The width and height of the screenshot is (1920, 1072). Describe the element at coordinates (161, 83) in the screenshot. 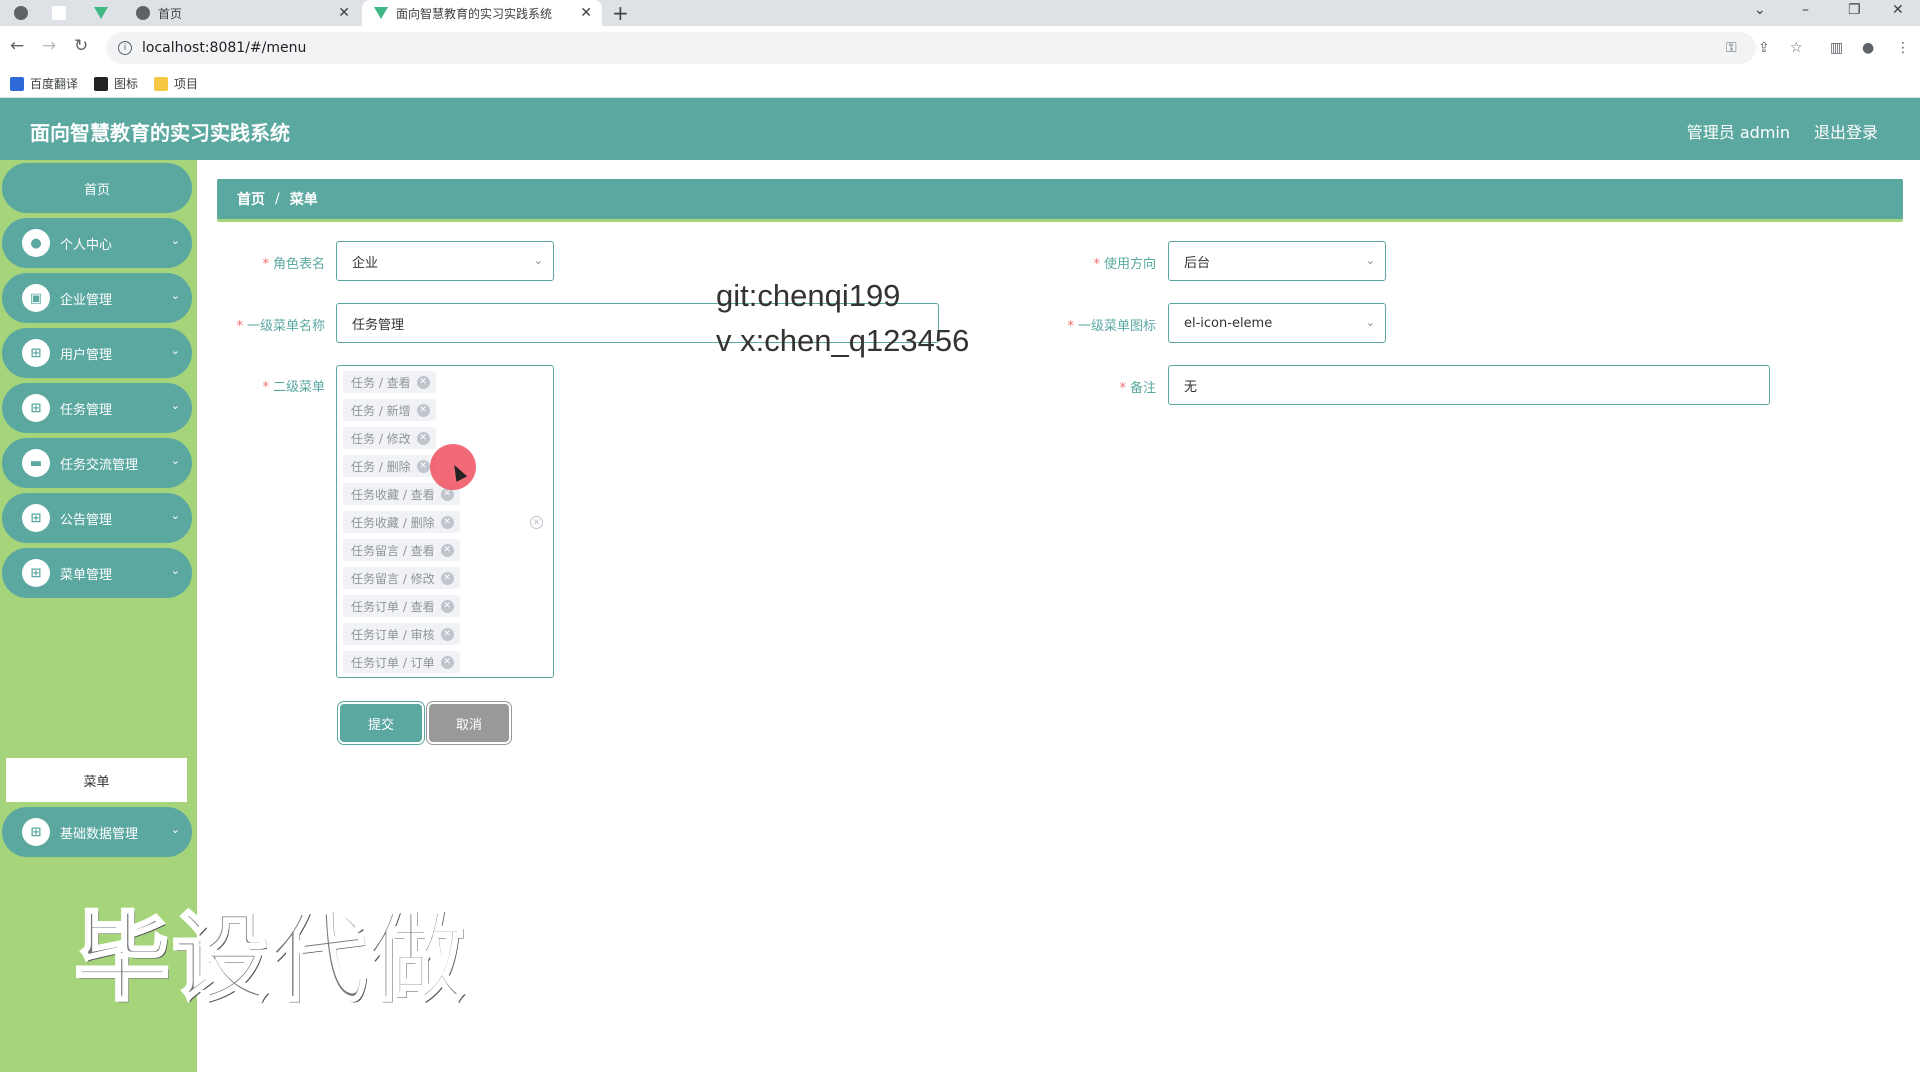

I see `folder-icon` at that location.